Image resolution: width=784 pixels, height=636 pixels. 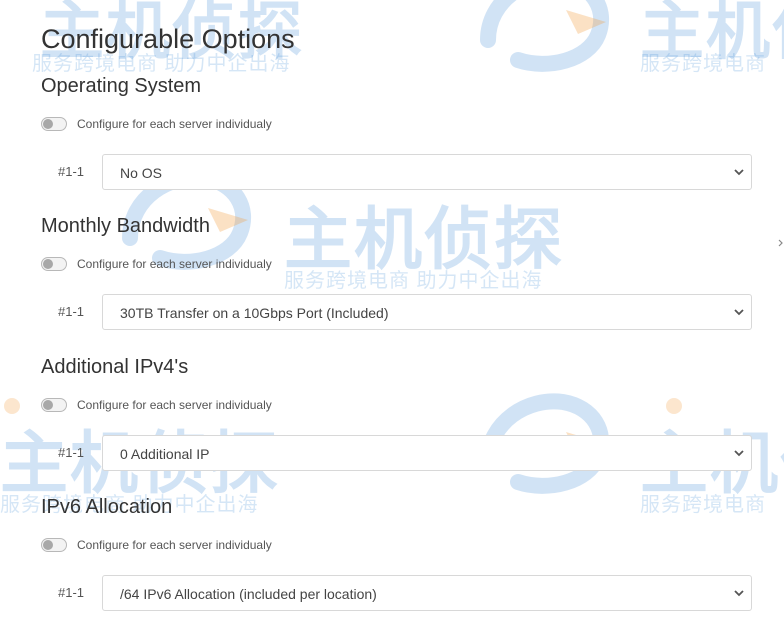 I want to click on page-title: Configurable Options, so click(x=168, y=39).